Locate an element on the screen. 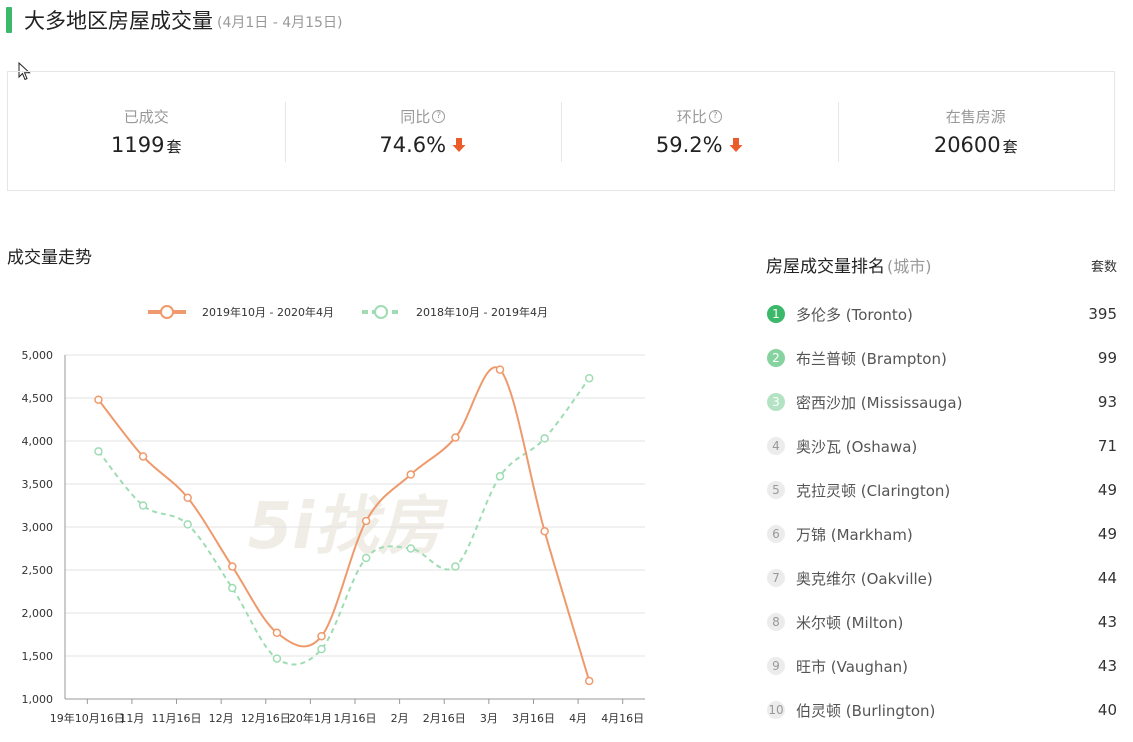 The image size is (1133, 742). rank-count: 40 is located at coordinates (1107, 710).